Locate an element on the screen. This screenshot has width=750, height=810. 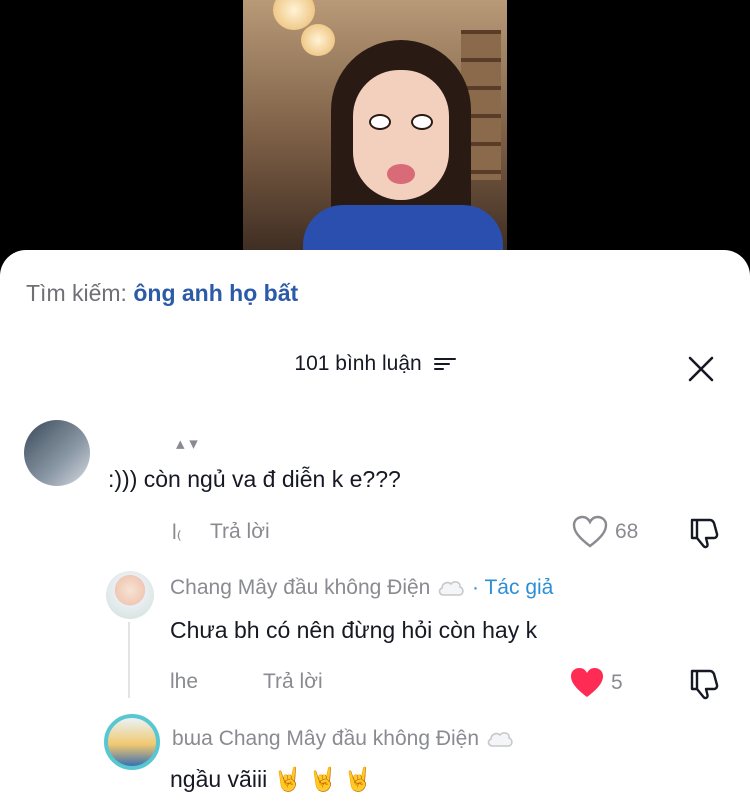
person-face is located at coordinates (401, 135).